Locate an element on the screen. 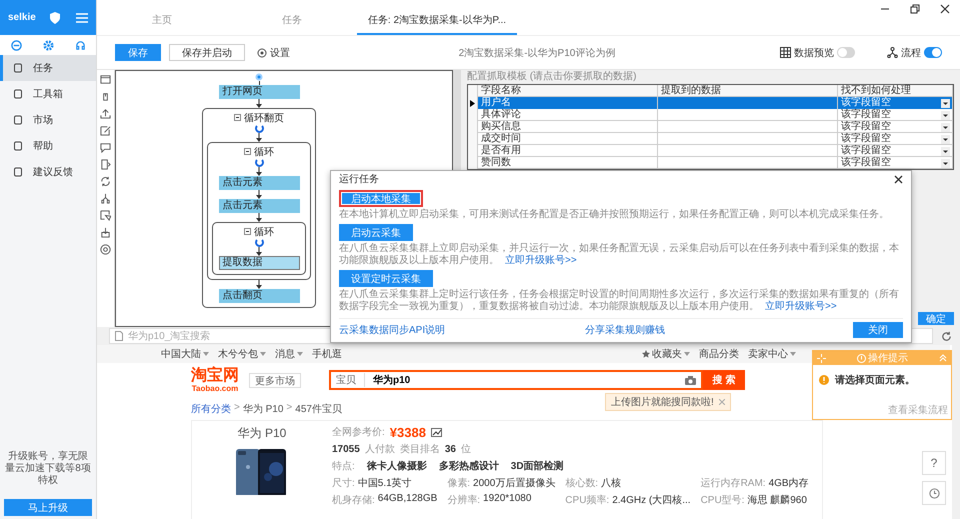 The width and height of the screenshot is (960, 519). sidebar-item: 建议反馈 is located at coordinates (48, 172).